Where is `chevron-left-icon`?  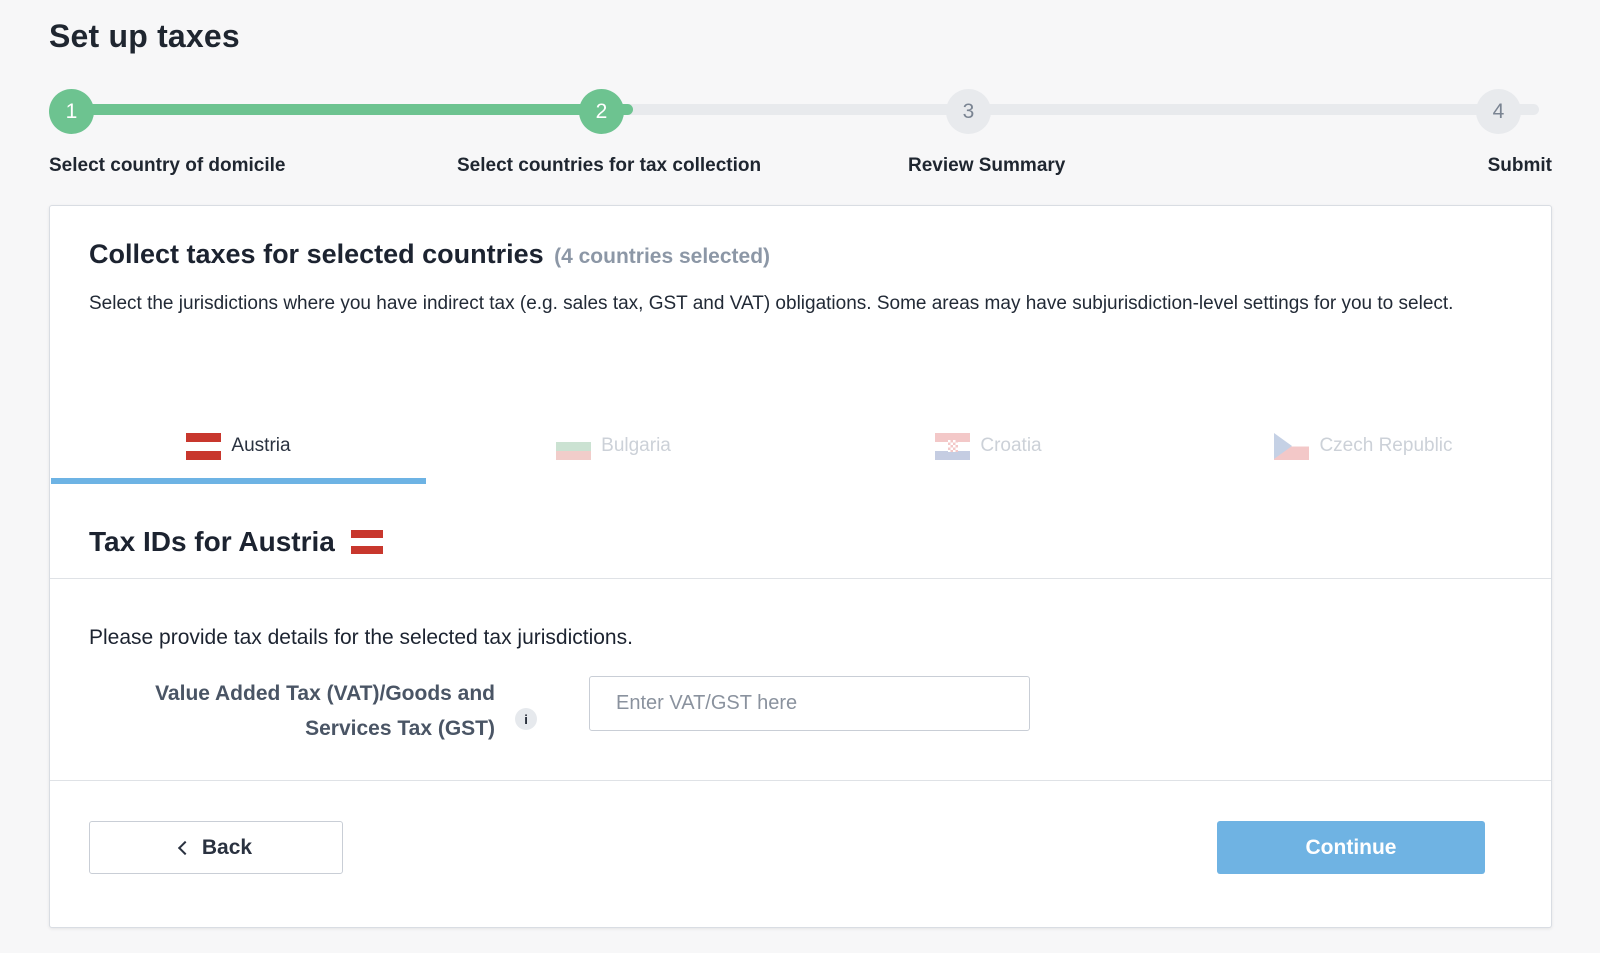
chevron-left-icon is located at coordinates (184, 848).